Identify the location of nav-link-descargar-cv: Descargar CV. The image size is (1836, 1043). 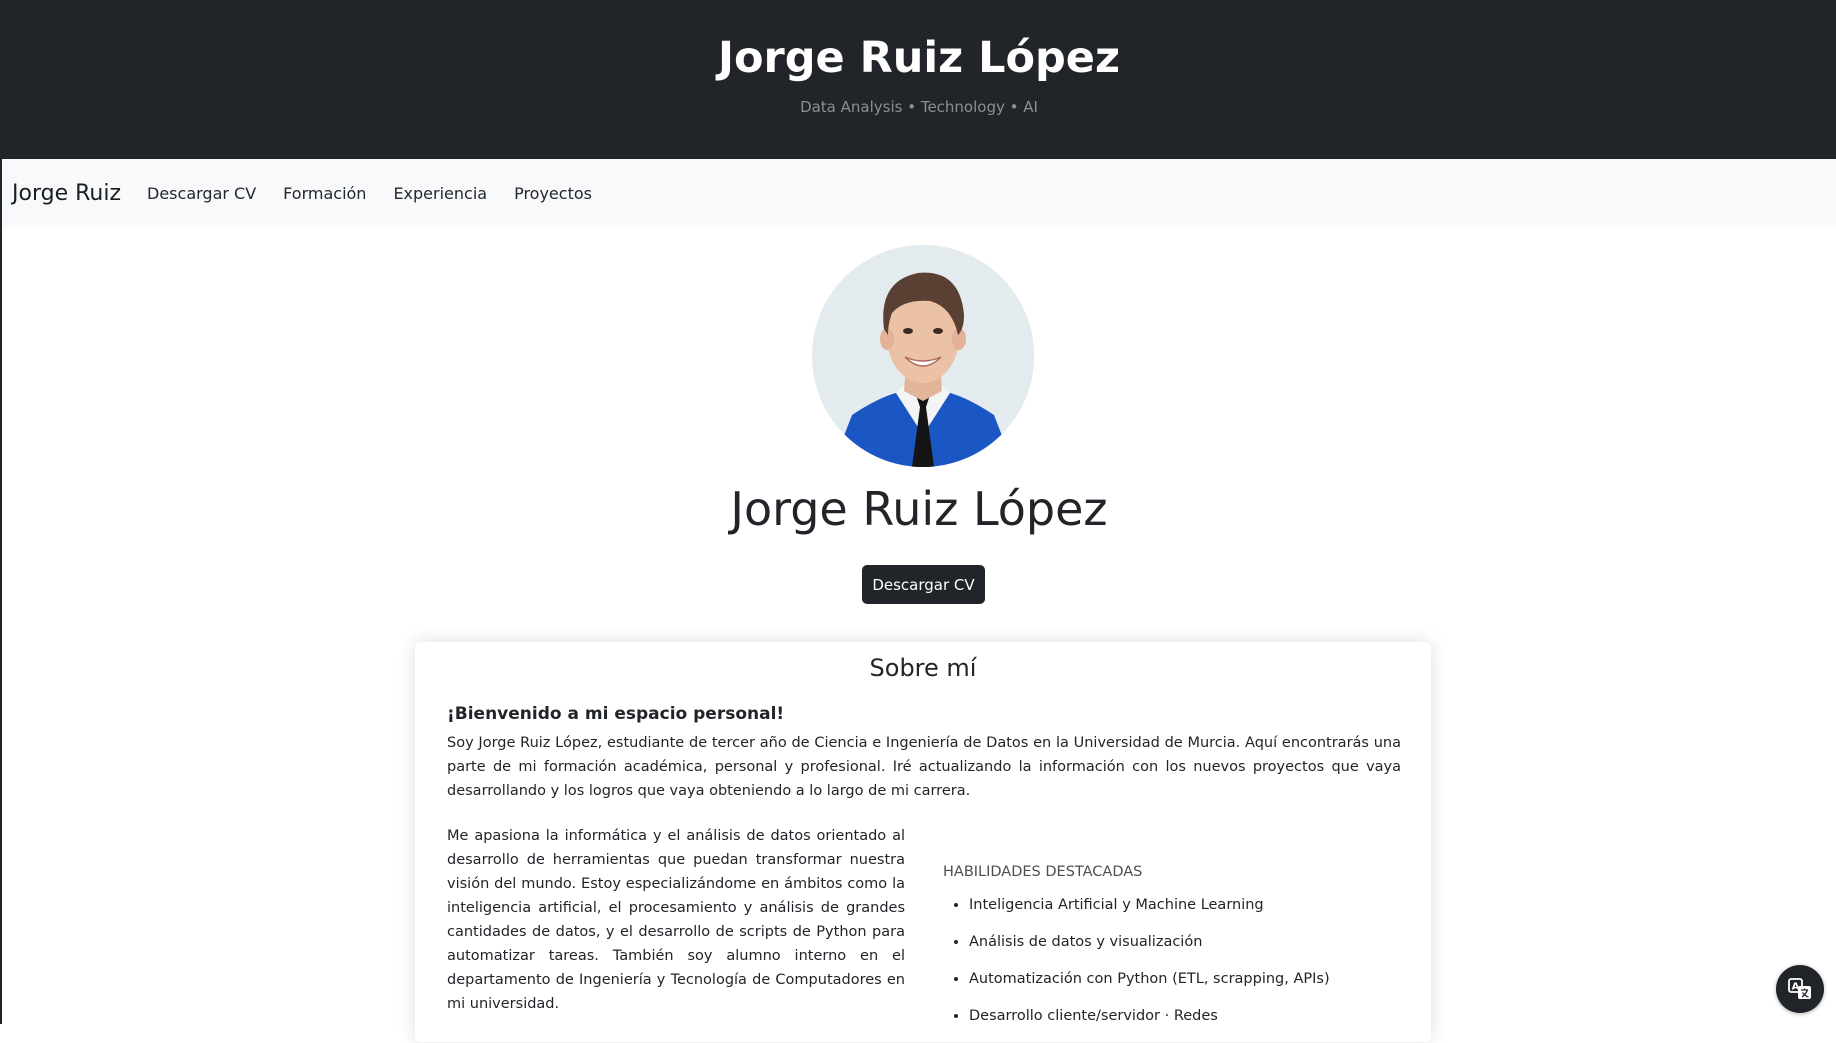
(201, 193).